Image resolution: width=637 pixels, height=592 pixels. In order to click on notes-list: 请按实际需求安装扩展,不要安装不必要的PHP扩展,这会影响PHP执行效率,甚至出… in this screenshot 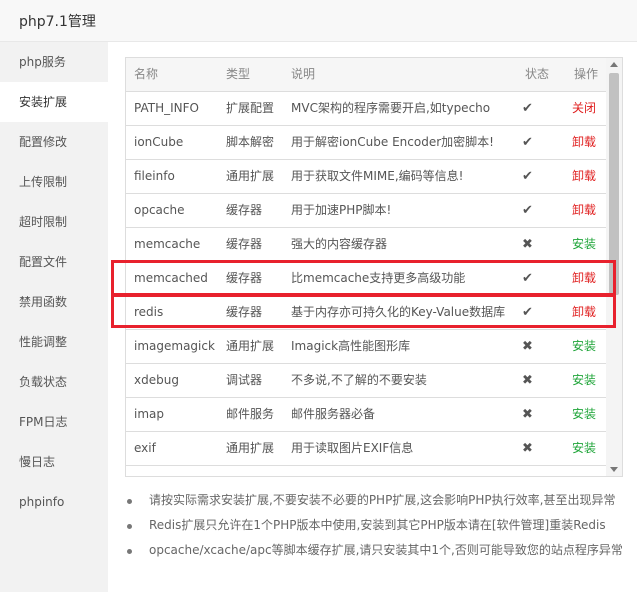, I will do `click(377, 525)`.